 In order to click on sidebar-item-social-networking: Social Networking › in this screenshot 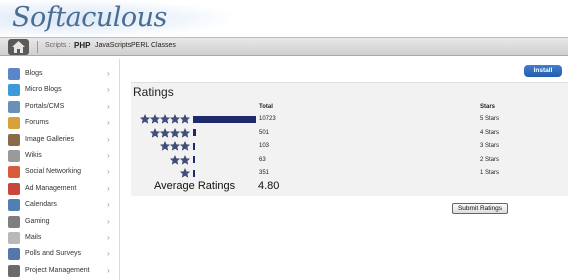, I will do `click(60, 172)`.